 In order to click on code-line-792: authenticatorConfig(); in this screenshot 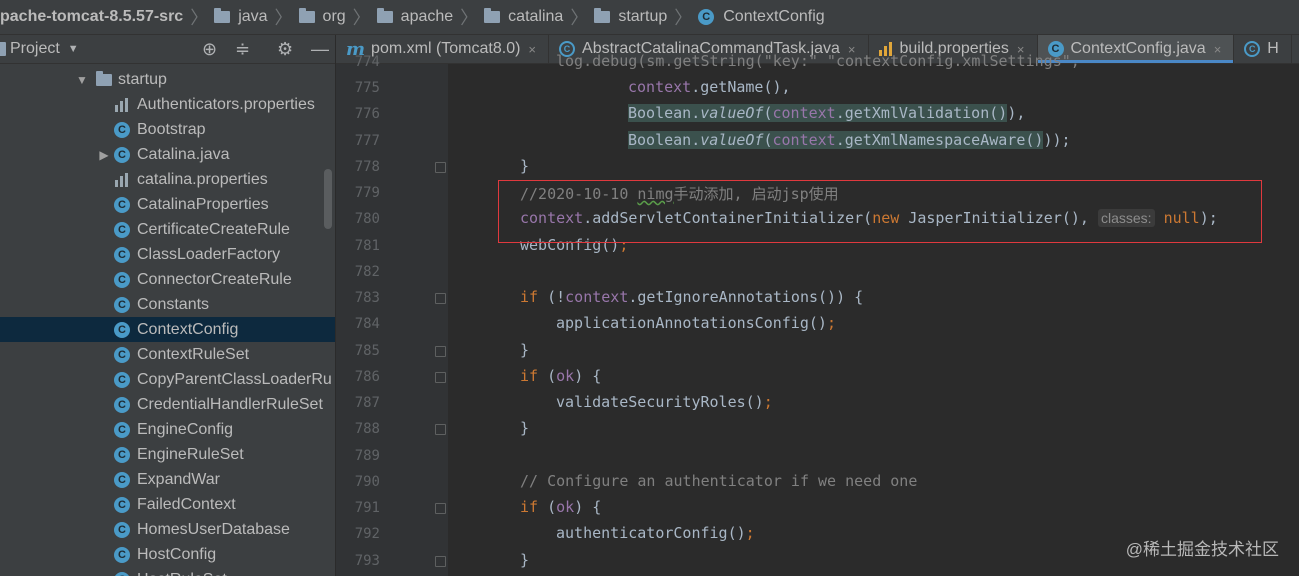, I will do `click(655, 533)`.